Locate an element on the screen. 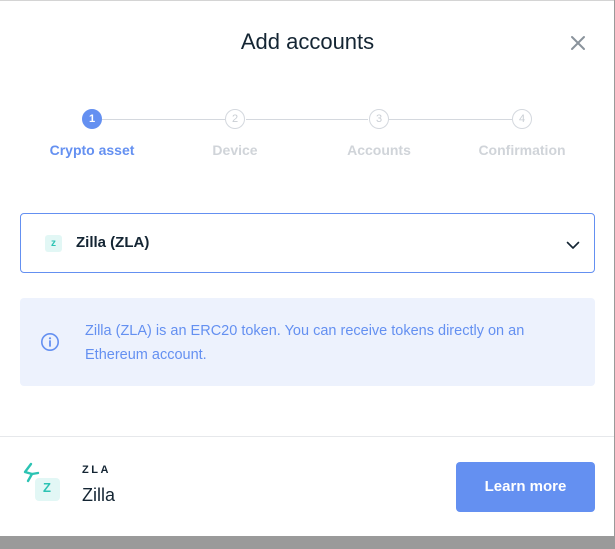  step-3-label: Accounts is located at coordinates (379, 150).